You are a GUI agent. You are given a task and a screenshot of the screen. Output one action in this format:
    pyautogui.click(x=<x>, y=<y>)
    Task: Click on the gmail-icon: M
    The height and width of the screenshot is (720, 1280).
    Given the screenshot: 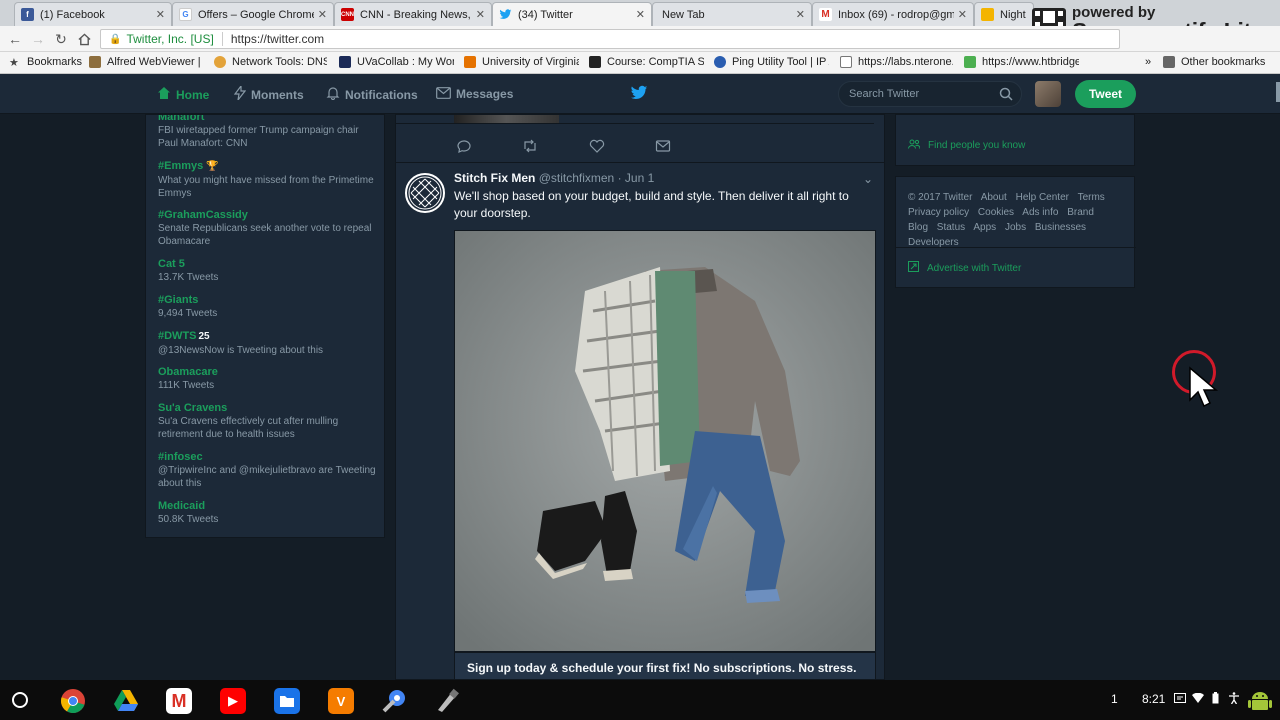 What is the action you would take?
    pyautogui.click(x=179, y=701)
    